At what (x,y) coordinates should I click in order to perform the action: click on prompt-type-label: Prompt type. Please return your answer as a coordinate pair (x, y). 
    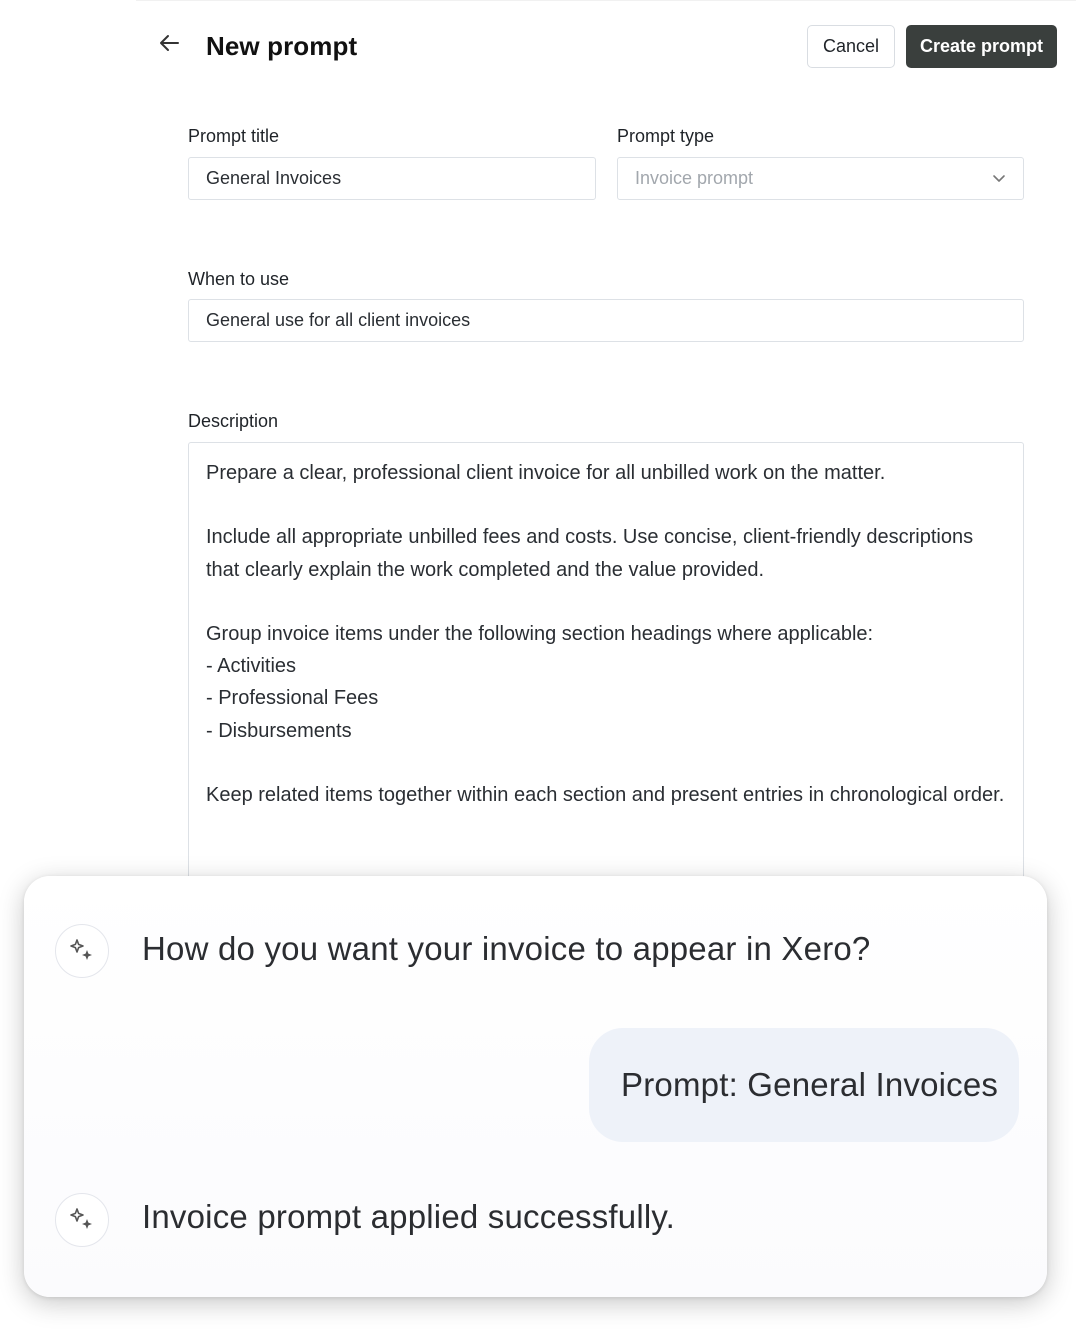
    Looking at the image, I should click on (666, 136).